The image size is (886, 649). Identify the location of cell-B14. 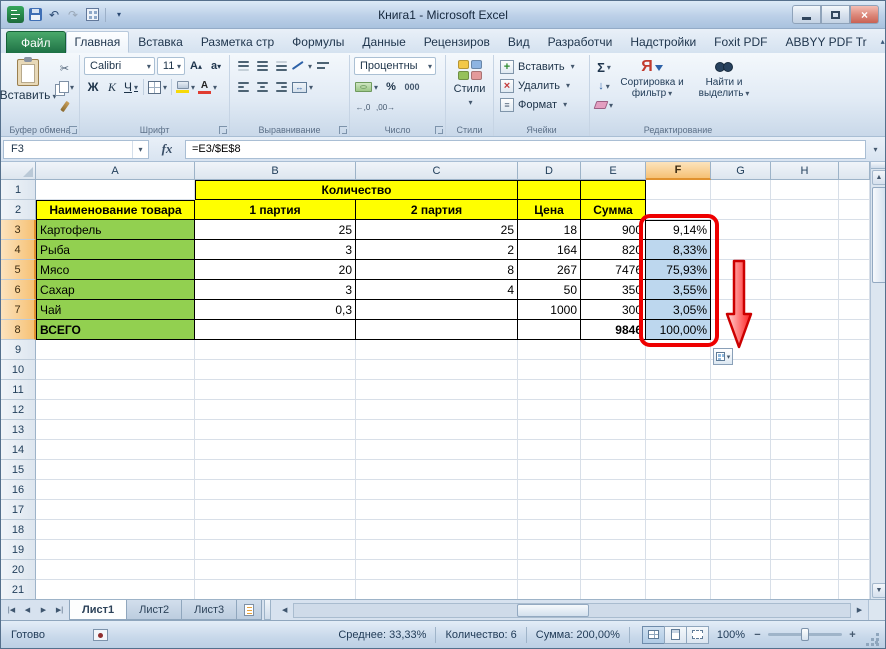
(275, 450).